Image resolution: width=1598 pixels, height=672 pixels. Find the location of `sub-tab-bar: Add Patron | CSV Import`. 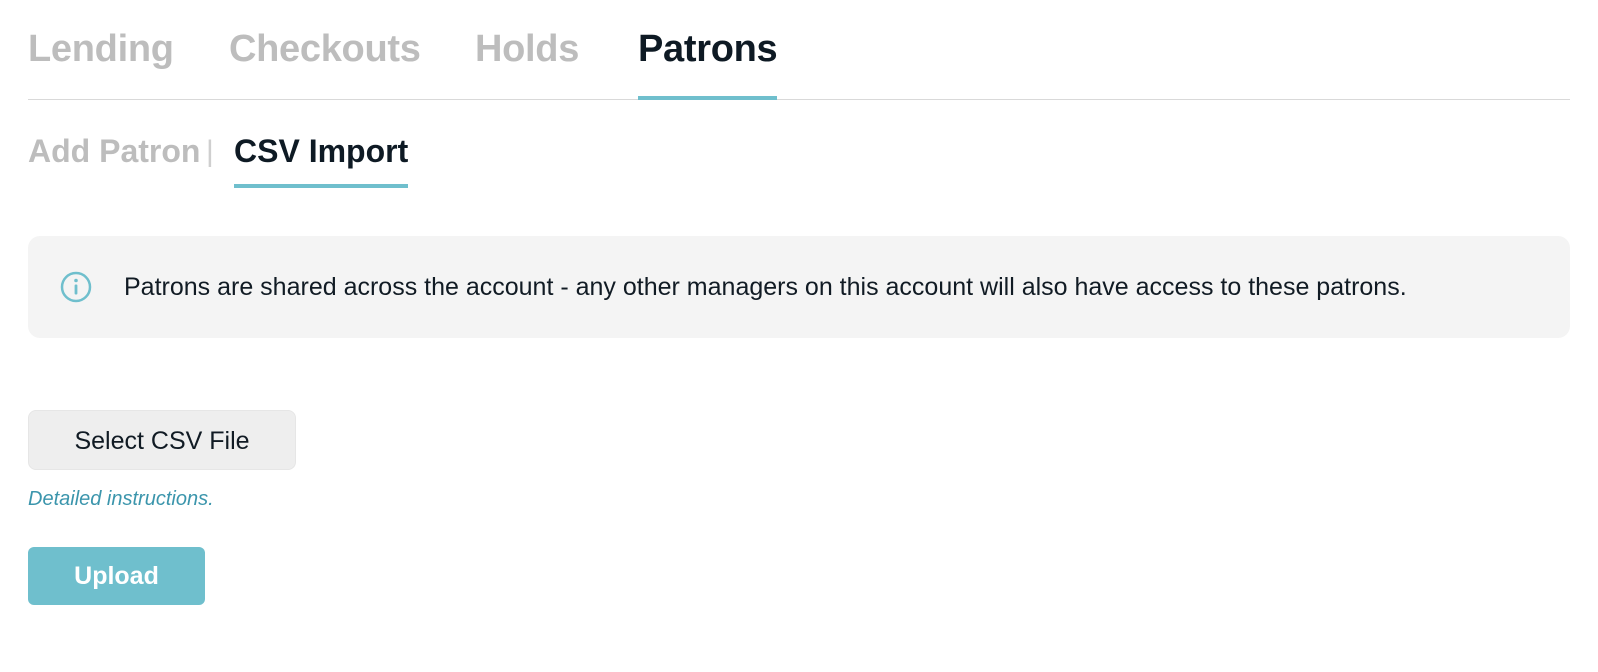

sub-tab-bar: Add Patron | CSV Import is located at coordinates (428, 158).